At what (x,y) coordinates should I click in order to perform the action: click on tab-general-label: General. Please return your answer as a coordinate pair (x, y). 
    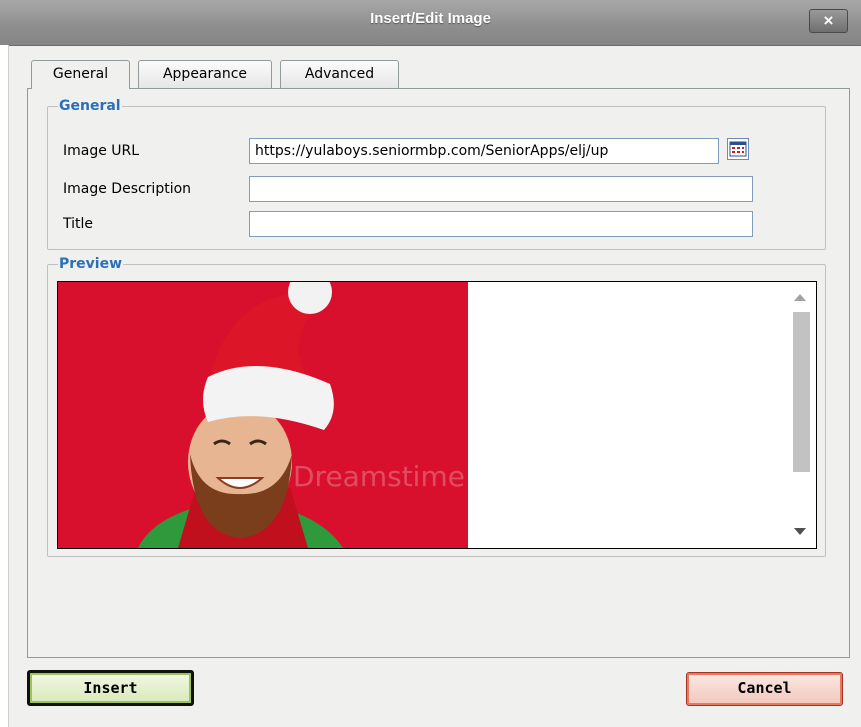
    Looking at the image, I should click on (80, 74).